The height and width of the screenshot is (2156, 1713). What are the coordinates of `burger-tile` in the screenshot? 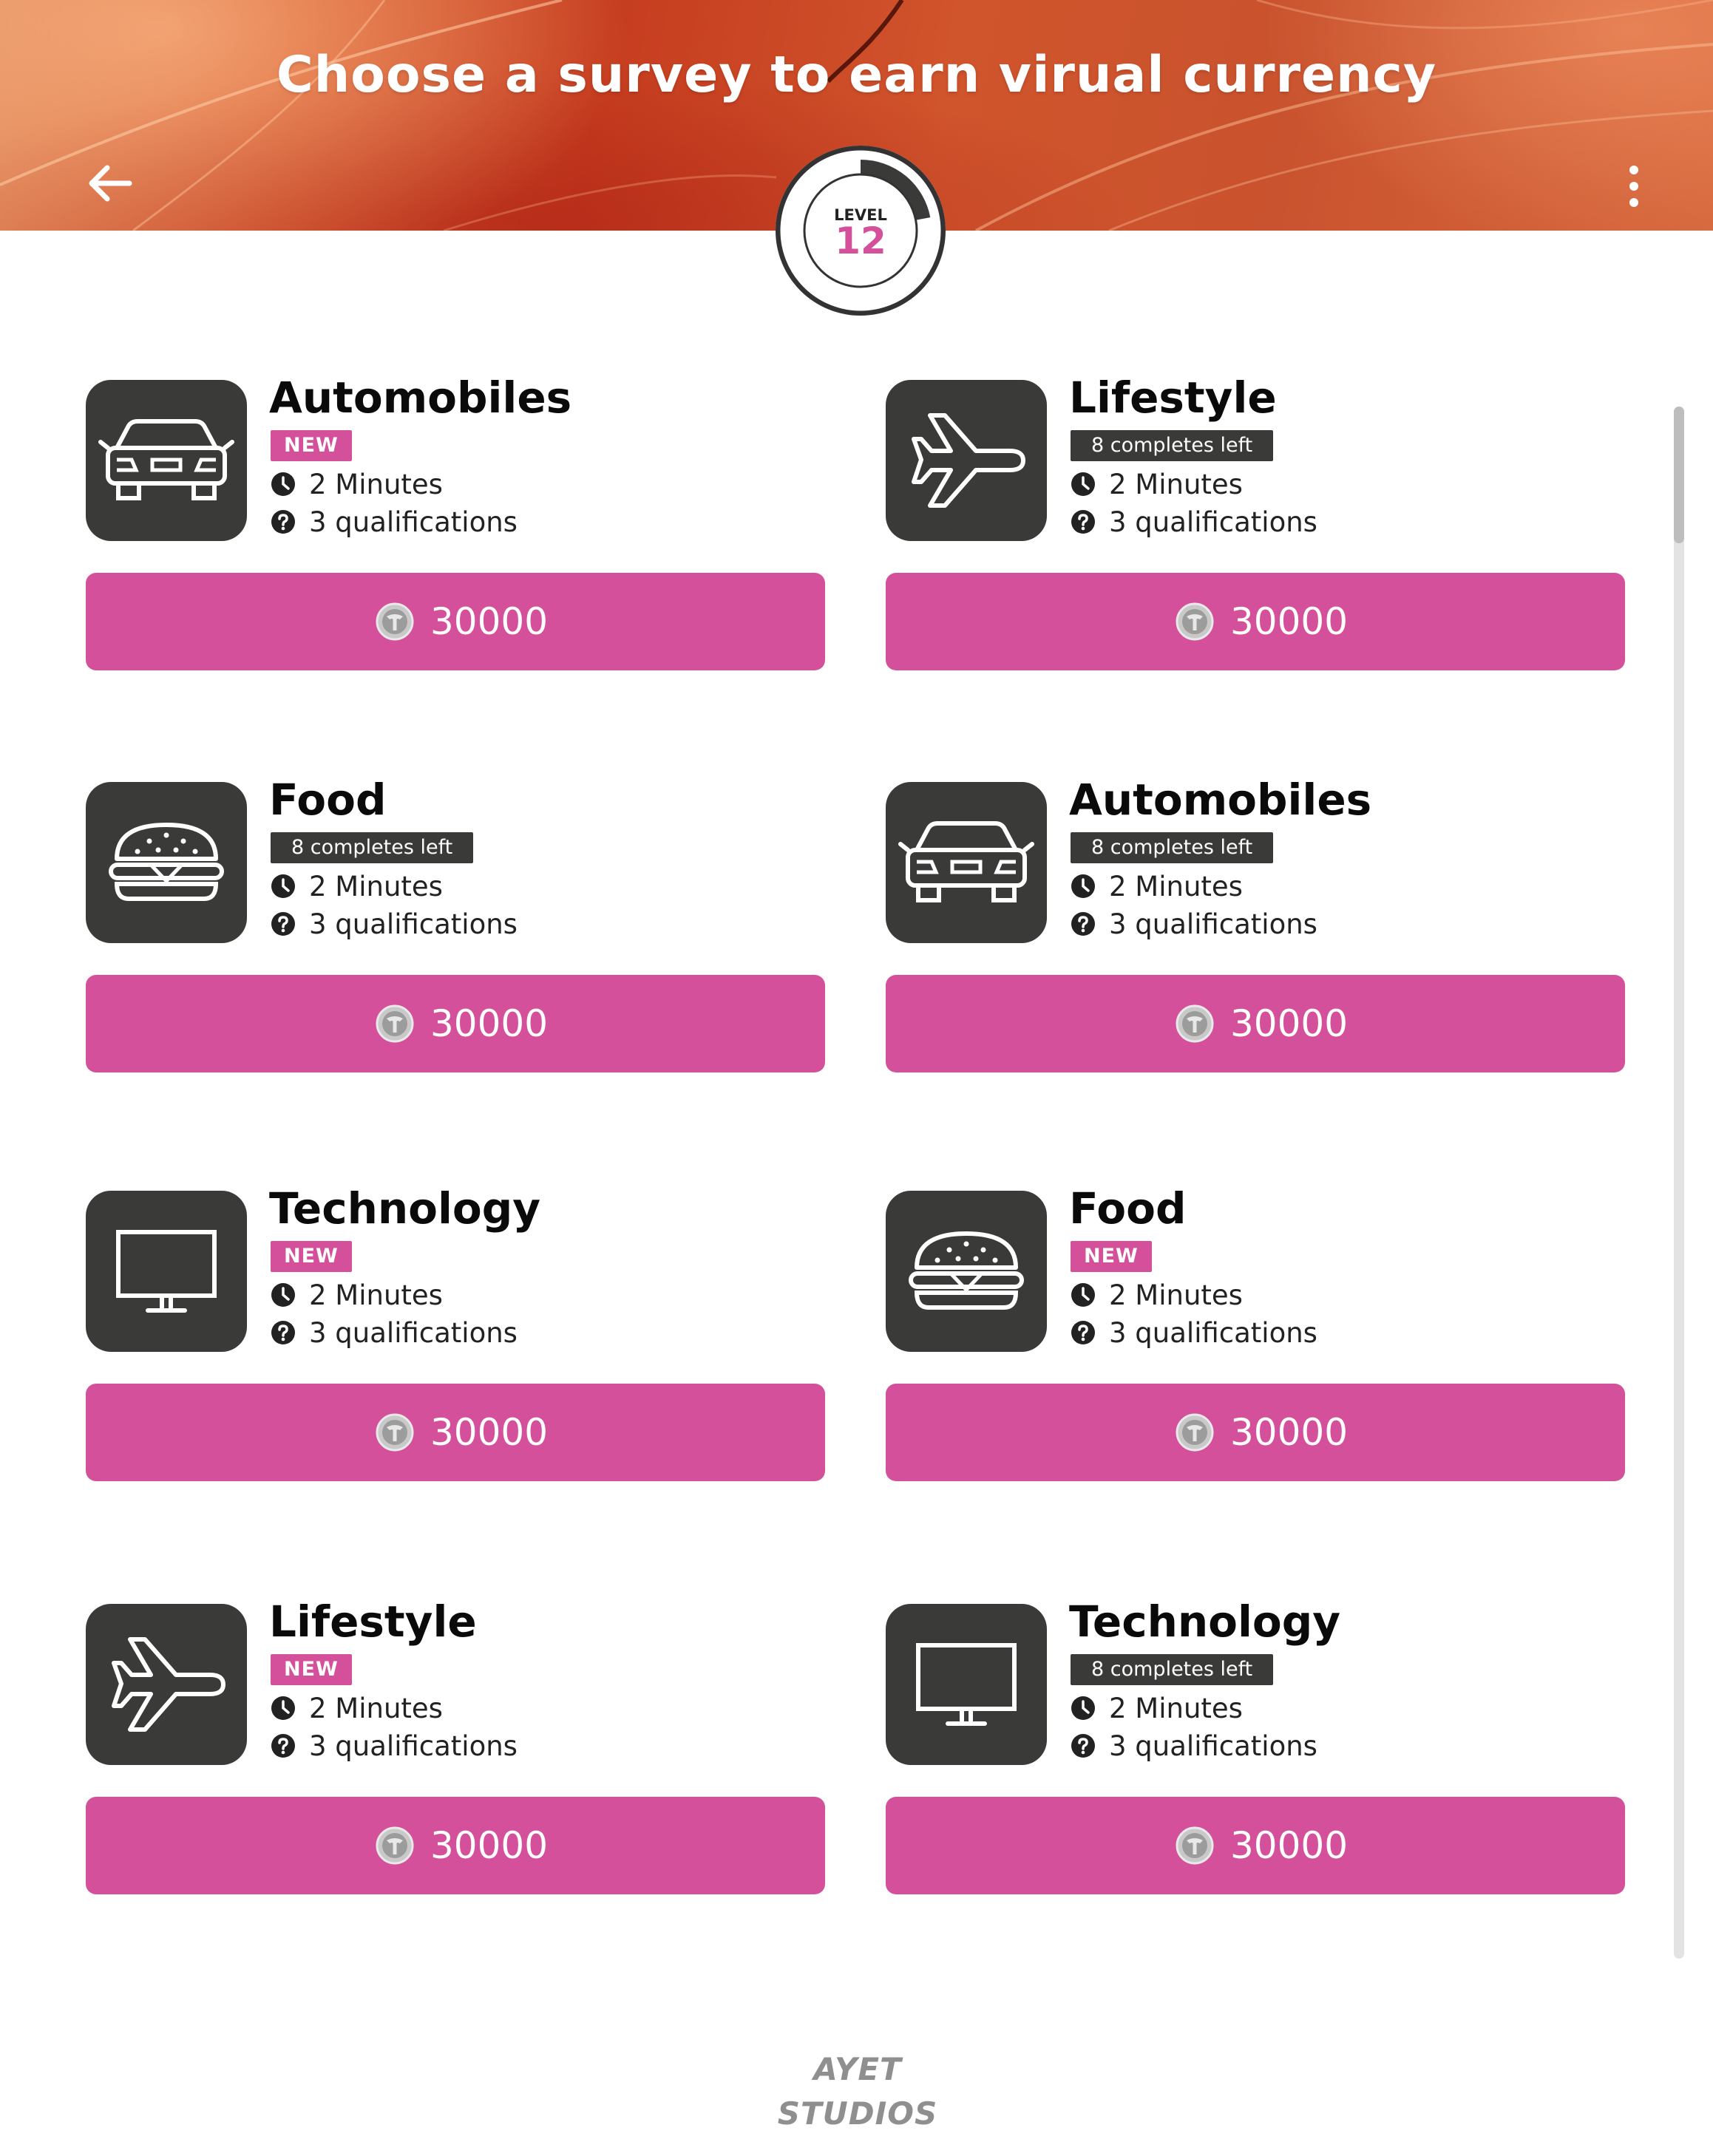 It's located at (966, 1271).